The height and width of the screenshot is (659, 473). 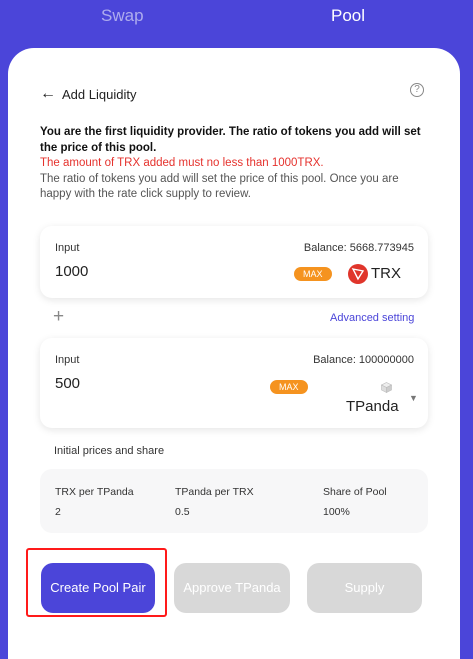 I want to click on price-header: TRX per TPanda, so click(x=94, y=492).